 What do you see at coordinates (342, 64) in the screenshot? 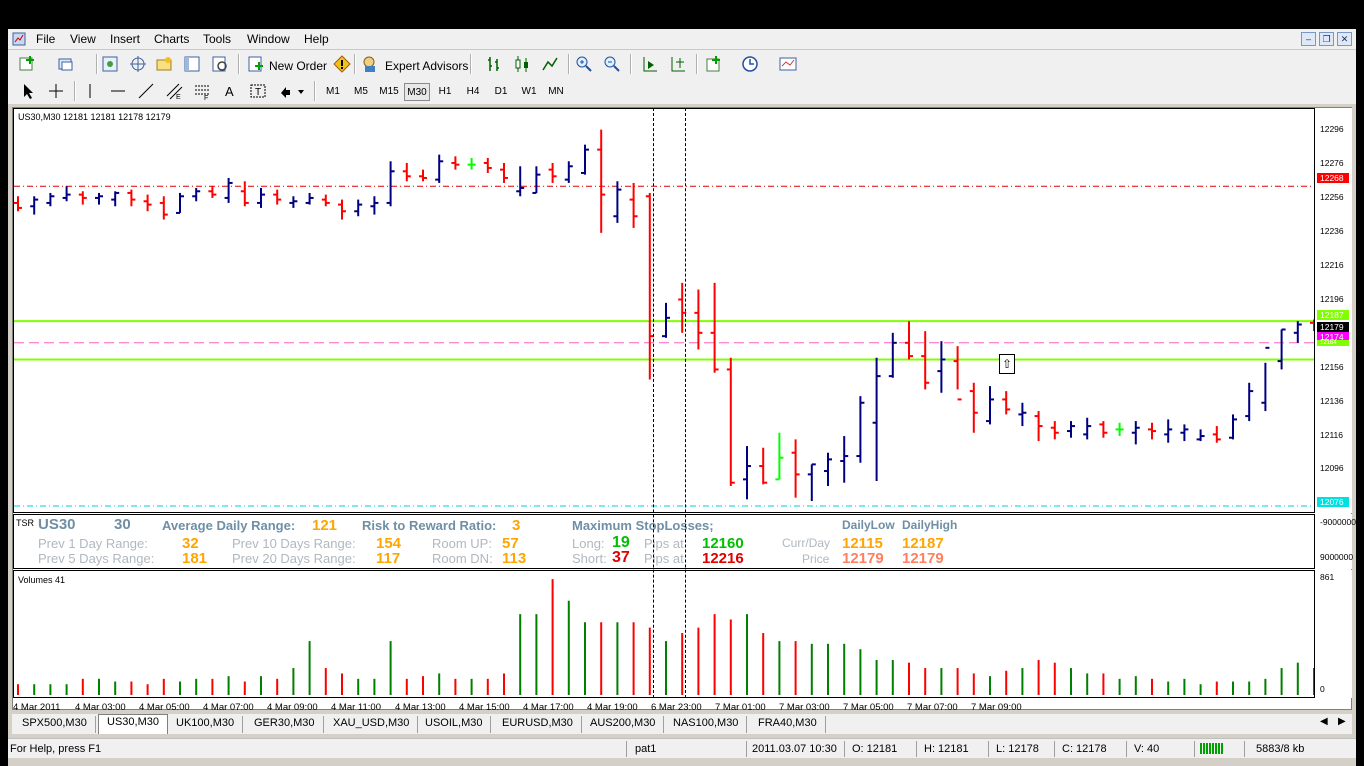
I see `metaeditor-icon` at bounding box center [342, 64].